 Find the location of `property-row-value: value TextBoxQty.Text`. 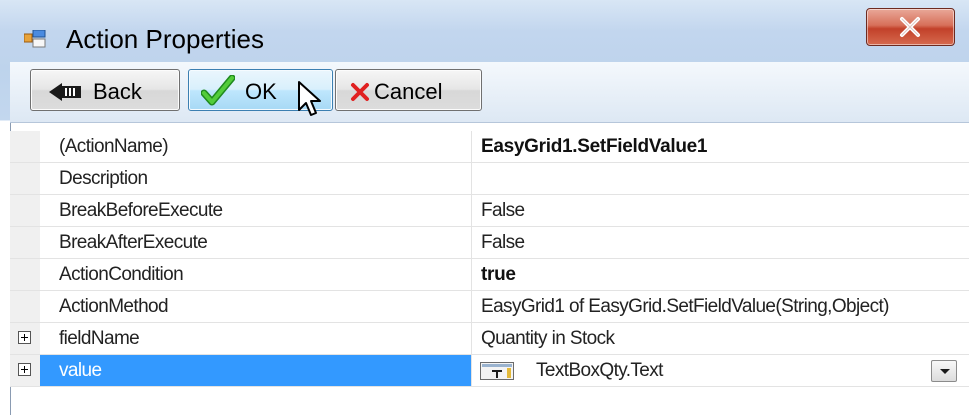

property-row-value: value TextBoxQty.Text is located at coordinates (489, 371).